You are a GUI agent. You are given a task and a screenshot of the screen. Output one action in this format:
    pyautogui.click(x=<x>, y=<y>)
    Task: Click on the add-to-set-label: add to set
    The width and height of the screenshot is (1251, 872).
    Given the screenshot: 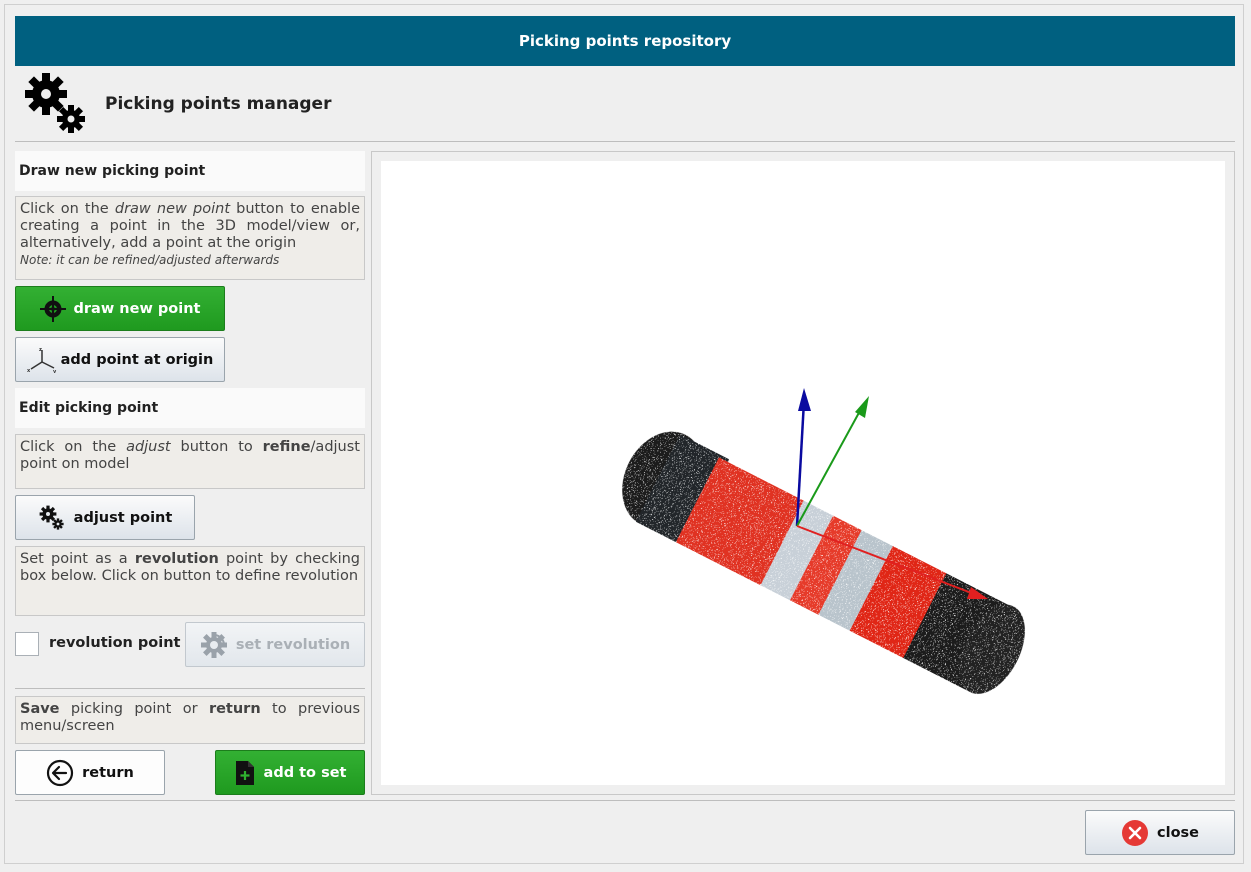 What is the action you would take?
    pyautogui.click(x=305, y=772)
    